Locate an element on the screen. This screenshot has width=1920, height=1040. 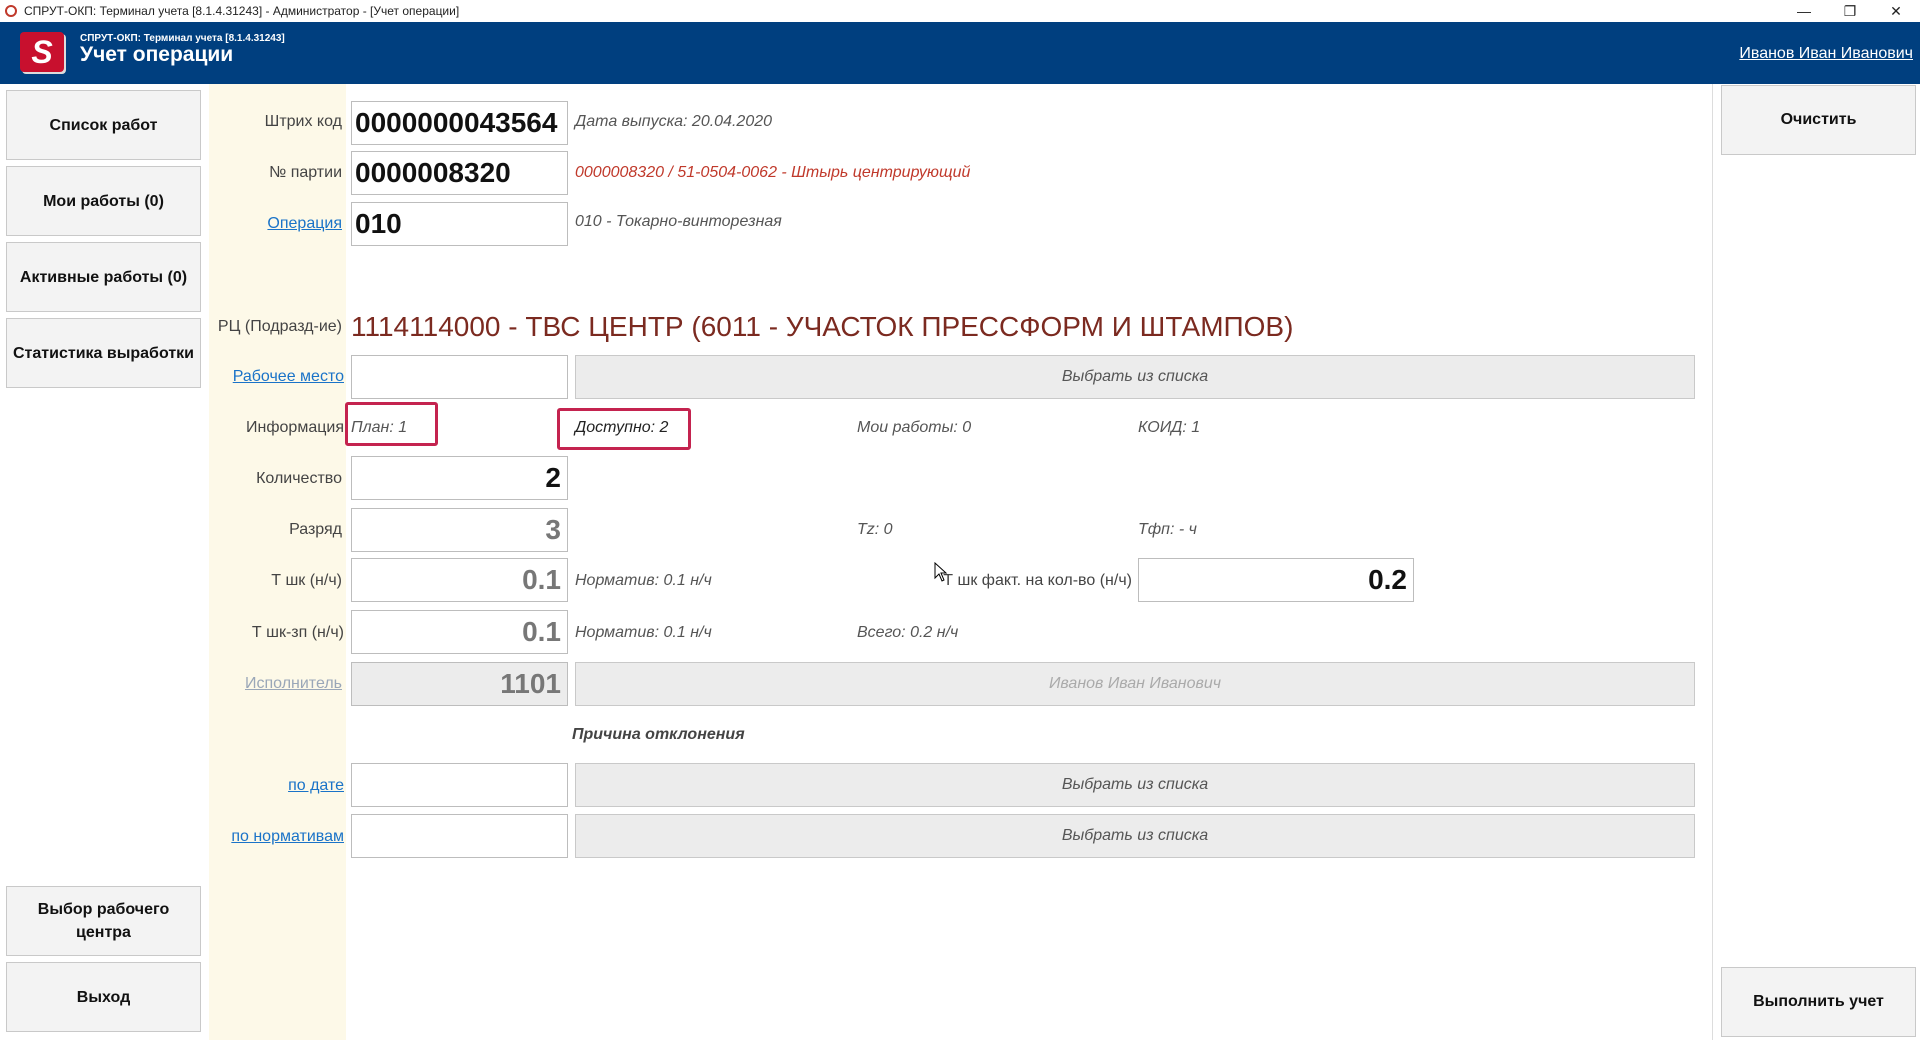
barcode-label: Штрих код is located at coordinates (303, 121).